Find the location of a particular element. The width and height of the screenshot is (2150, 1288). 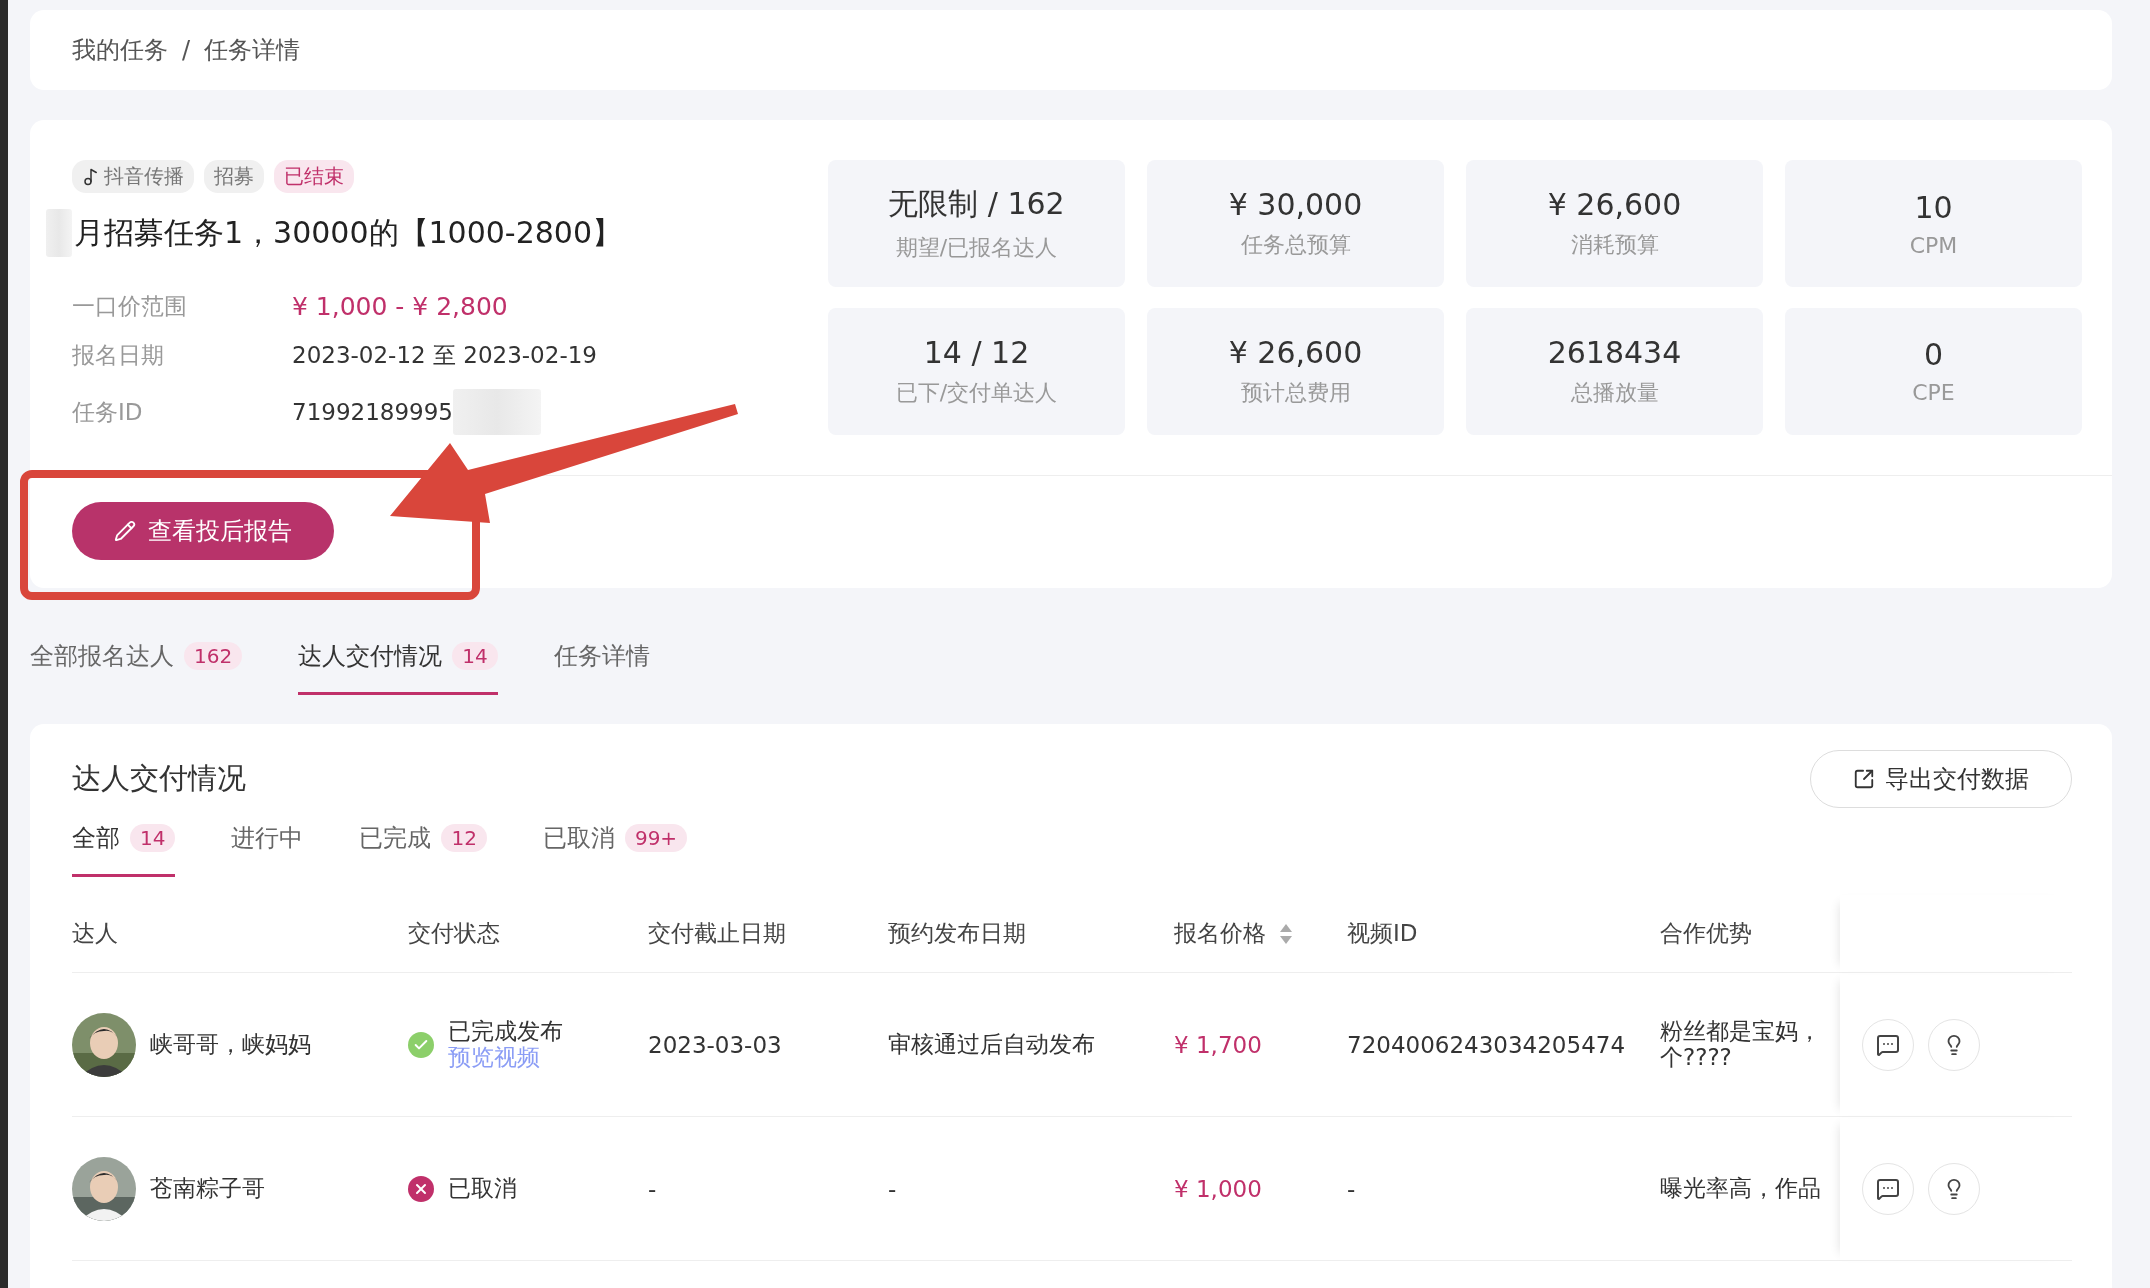

info-value: ¥ 1,000 - ¥ 2,800 is located at coordinates (400, 306).